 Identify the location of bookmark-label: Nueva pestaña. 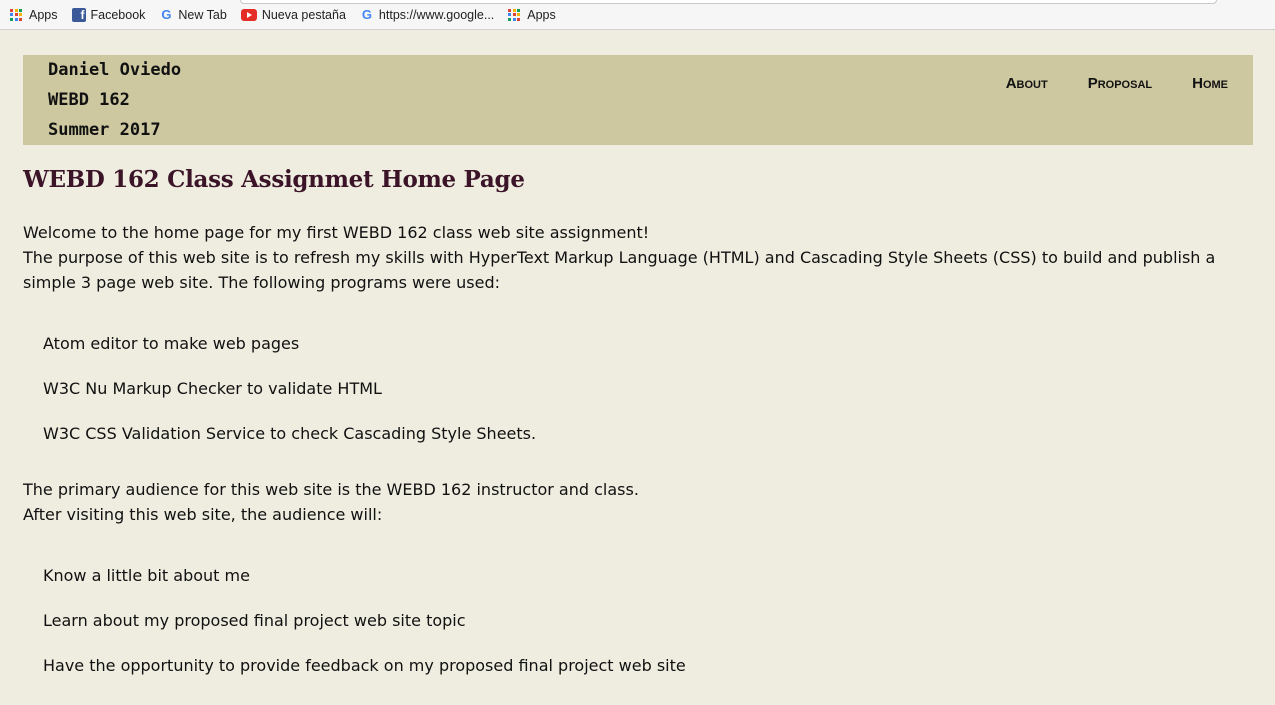
(303, 15).